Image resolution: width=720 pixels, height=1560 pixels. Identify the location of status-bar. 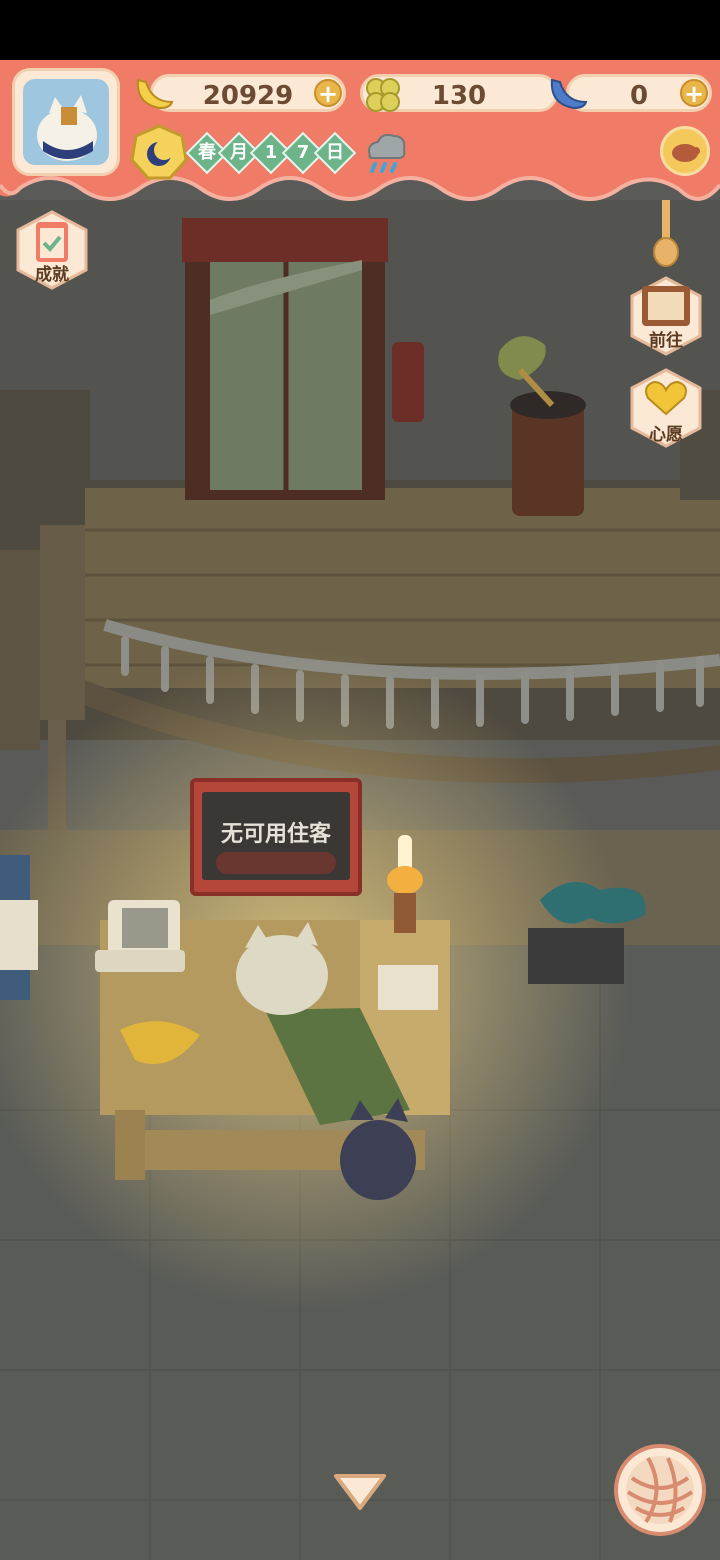
(360, 30).